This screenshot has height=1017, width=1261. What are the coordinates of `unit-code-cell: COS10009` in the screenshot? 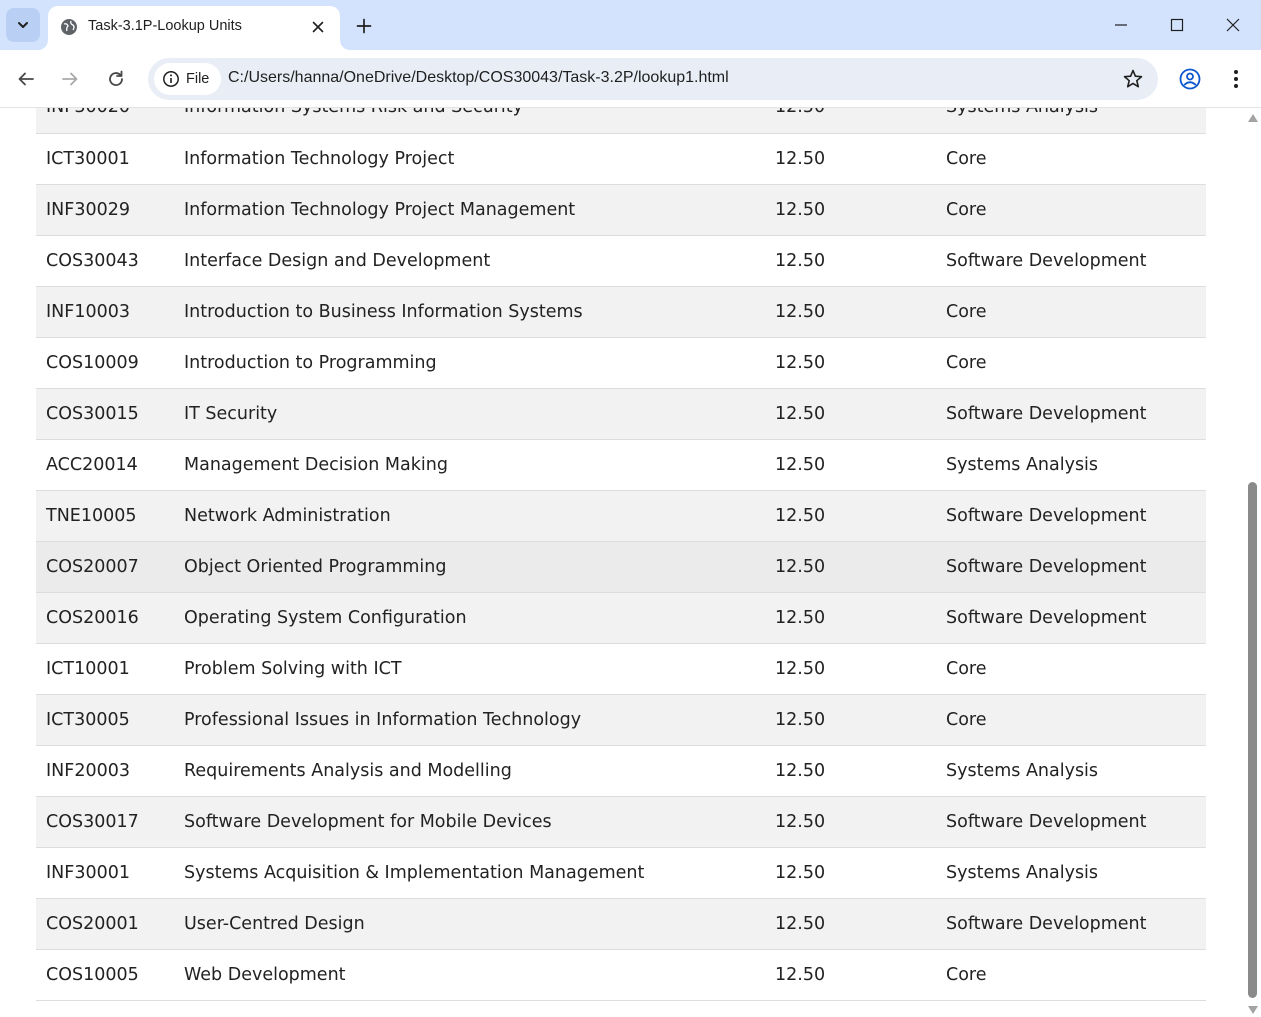 It's located at (105, 363).